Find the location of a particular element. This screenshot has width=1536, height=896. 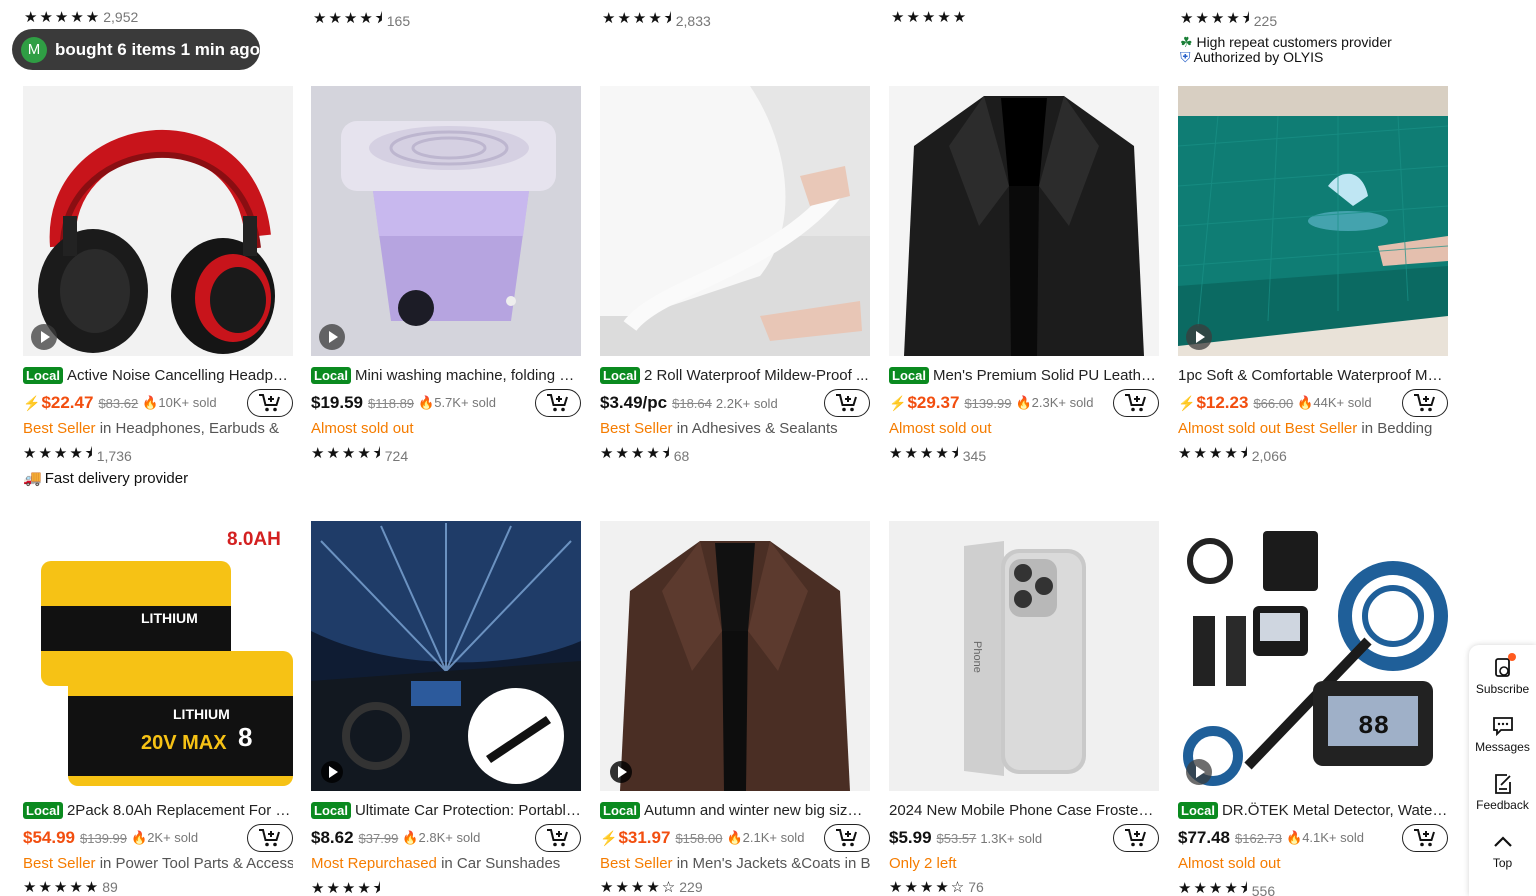

rating-row: ★★★★★ 89 is located at coordinates (158, 887).